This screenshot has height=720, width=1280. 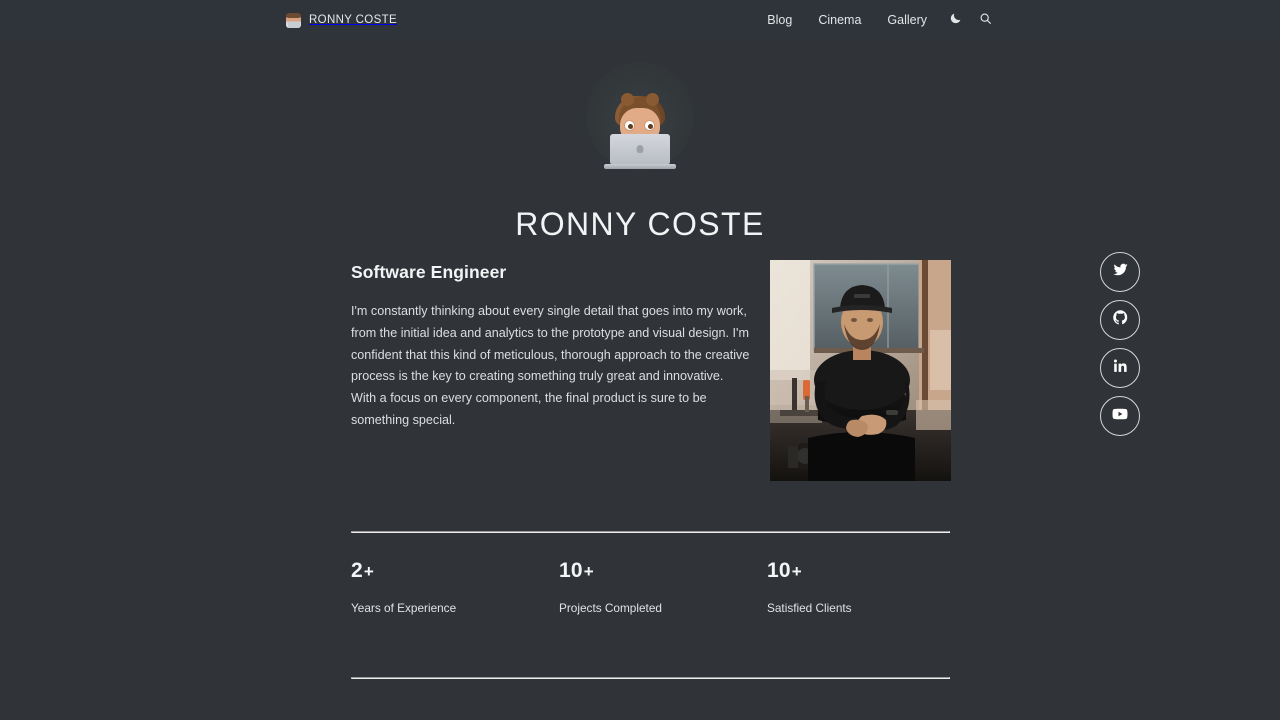 What do you see at coordinates (907, 20) in the screenshot?
I see `nav-item-gallery: Gallery` at bounding box center [907, 20].